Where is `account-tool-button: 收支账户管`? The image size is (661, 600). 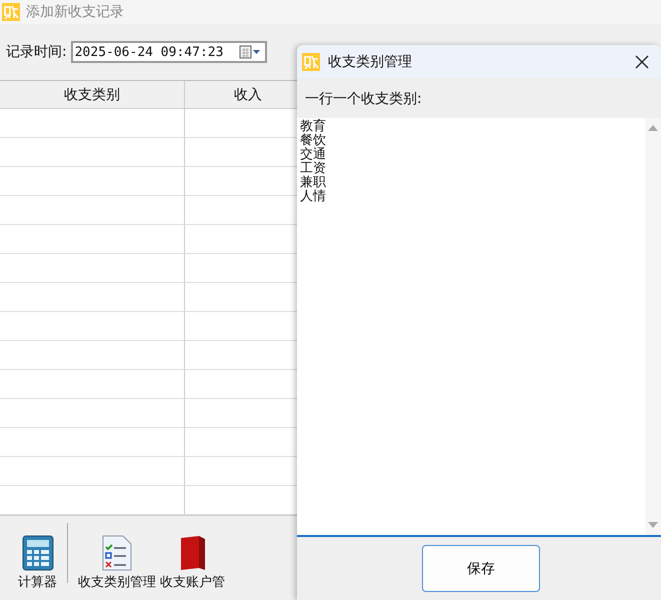
account-tool-button: 收支账户管 is located at coordinates (192, 563).